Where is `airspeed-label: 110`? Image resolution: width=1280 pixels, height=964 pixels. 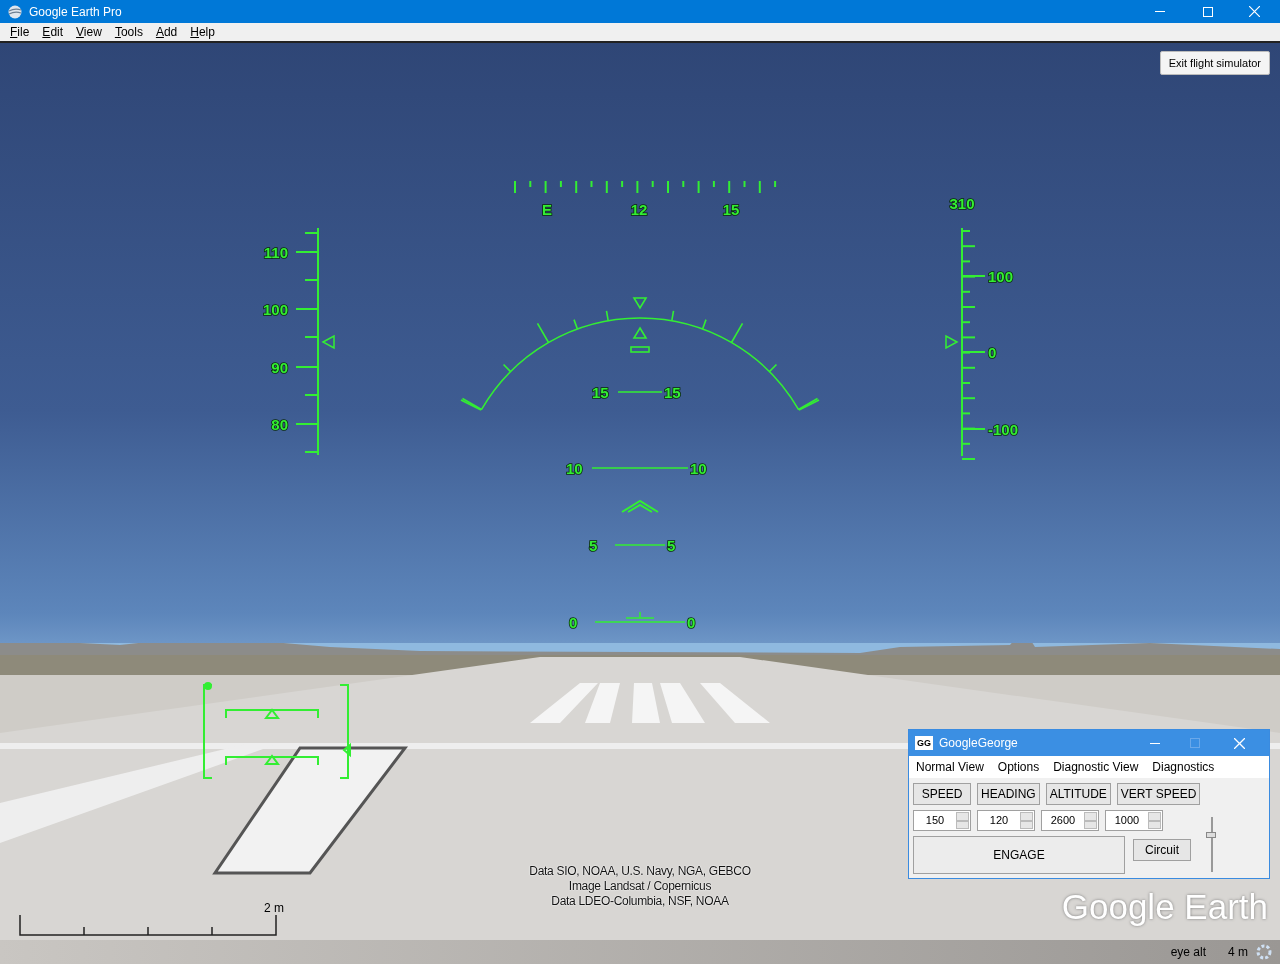 airspeed-label: 110 is located at coordinates (275, 252).